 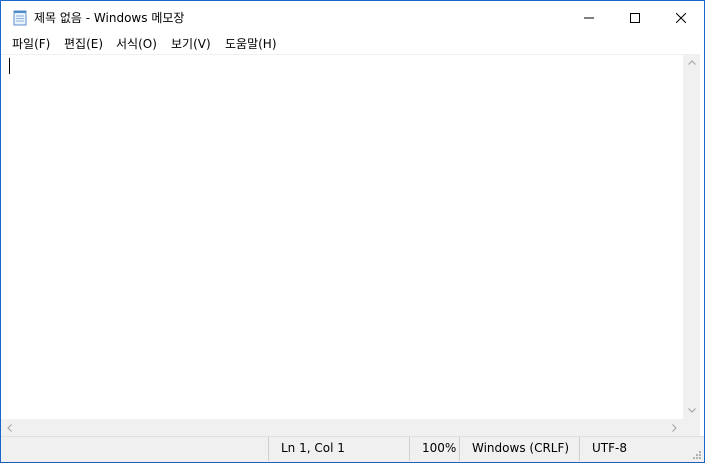 I want to click on maximize-button, so click(x=635, y=18).